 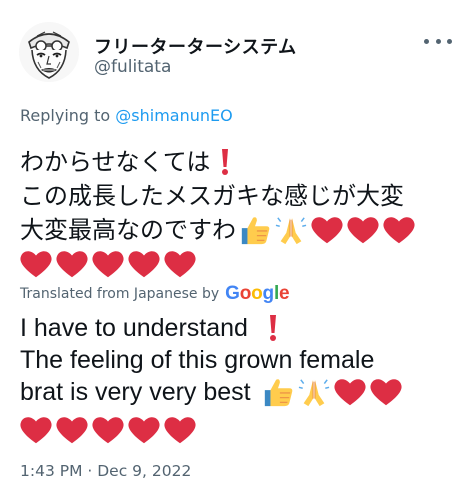 I want to click on translated-line: The feeling of this grown female, so click(x=240, y=360).